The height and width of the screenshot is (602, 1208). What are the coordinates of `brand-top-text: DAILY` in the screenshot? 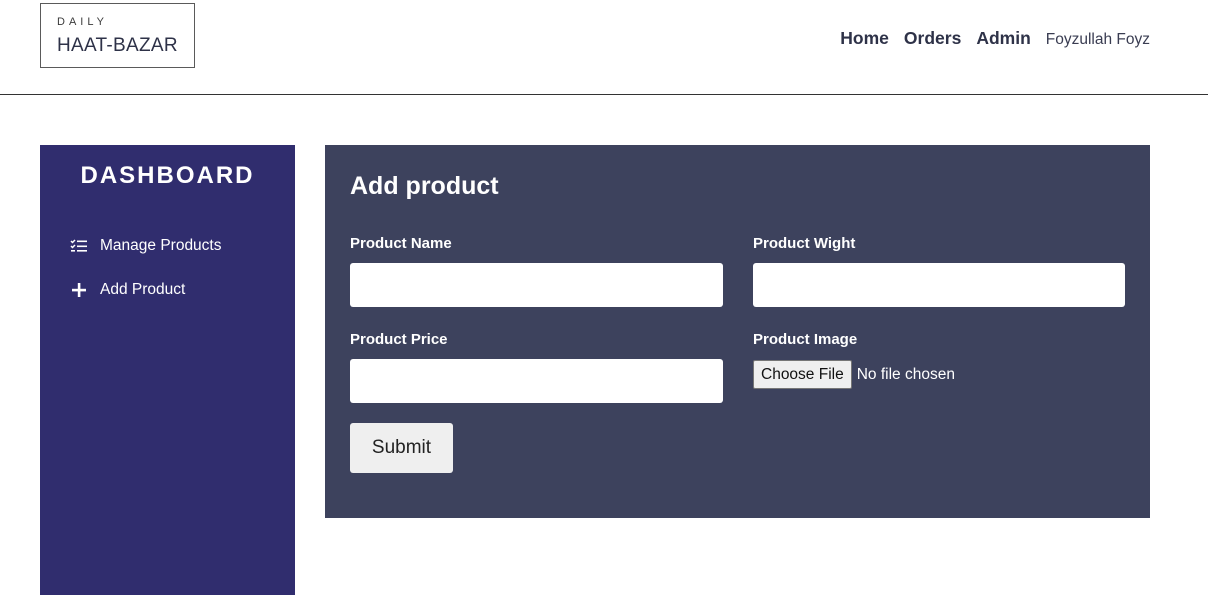 It's located at (82, 22).